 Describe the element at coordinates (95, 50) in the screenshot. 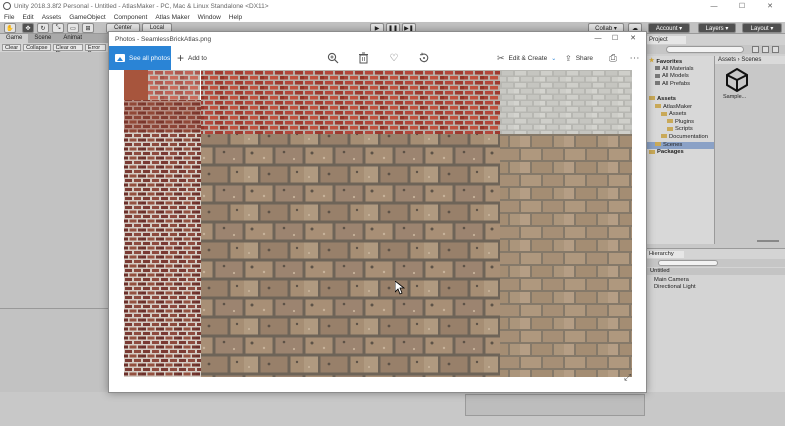

I see `console-error-pause-button: Error Pa` at that location.